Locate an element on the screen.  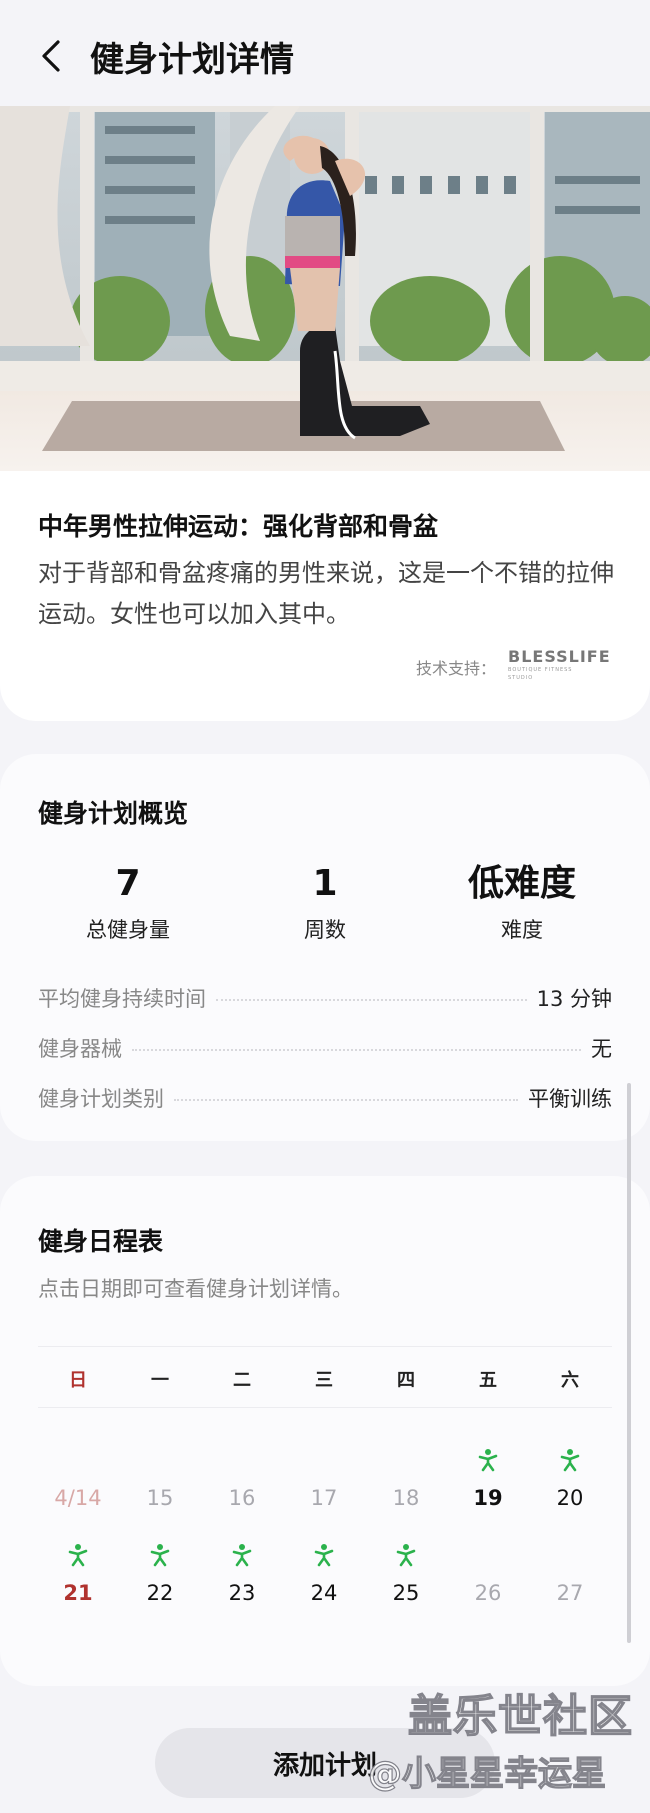
stat-difficulty: 低难度 难度 is located at coordinates (522, 903).